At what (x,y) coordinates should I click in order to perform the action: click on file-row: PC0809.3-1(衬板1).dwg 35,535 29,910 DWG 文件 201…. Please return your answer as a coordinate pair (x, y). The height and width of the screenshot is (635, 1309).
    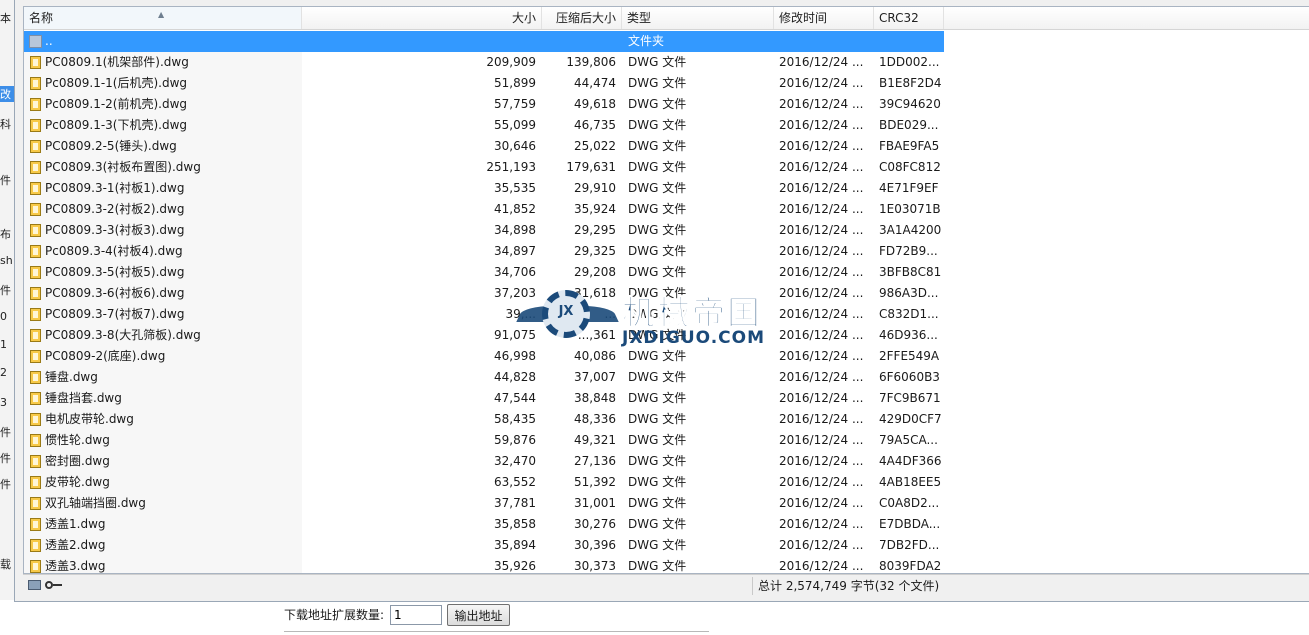
    Looking at the image, I should click on (666, 188).